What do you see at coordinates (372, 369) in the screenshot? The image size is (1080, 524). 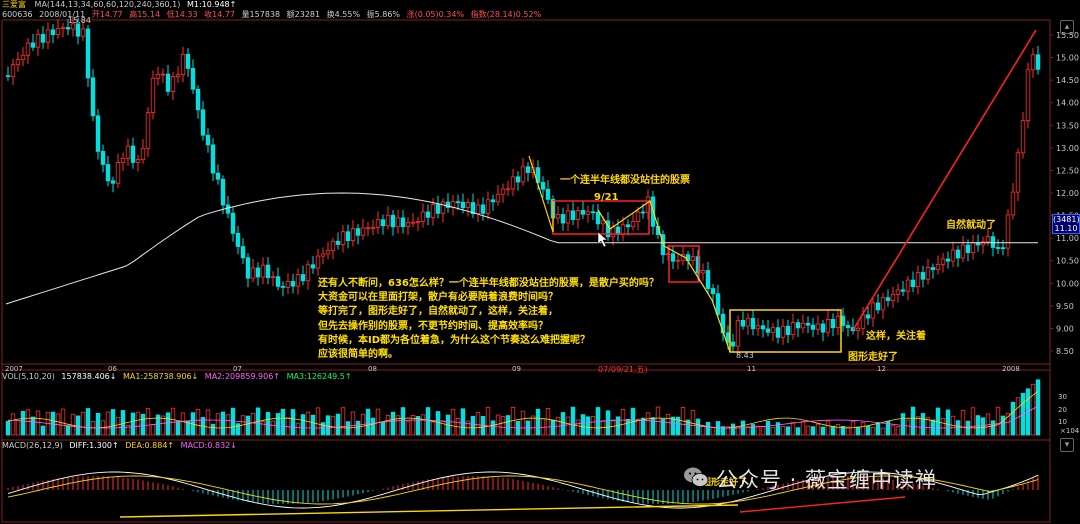 I see `x-tick-label: 08` at bounding box center [372, 369].